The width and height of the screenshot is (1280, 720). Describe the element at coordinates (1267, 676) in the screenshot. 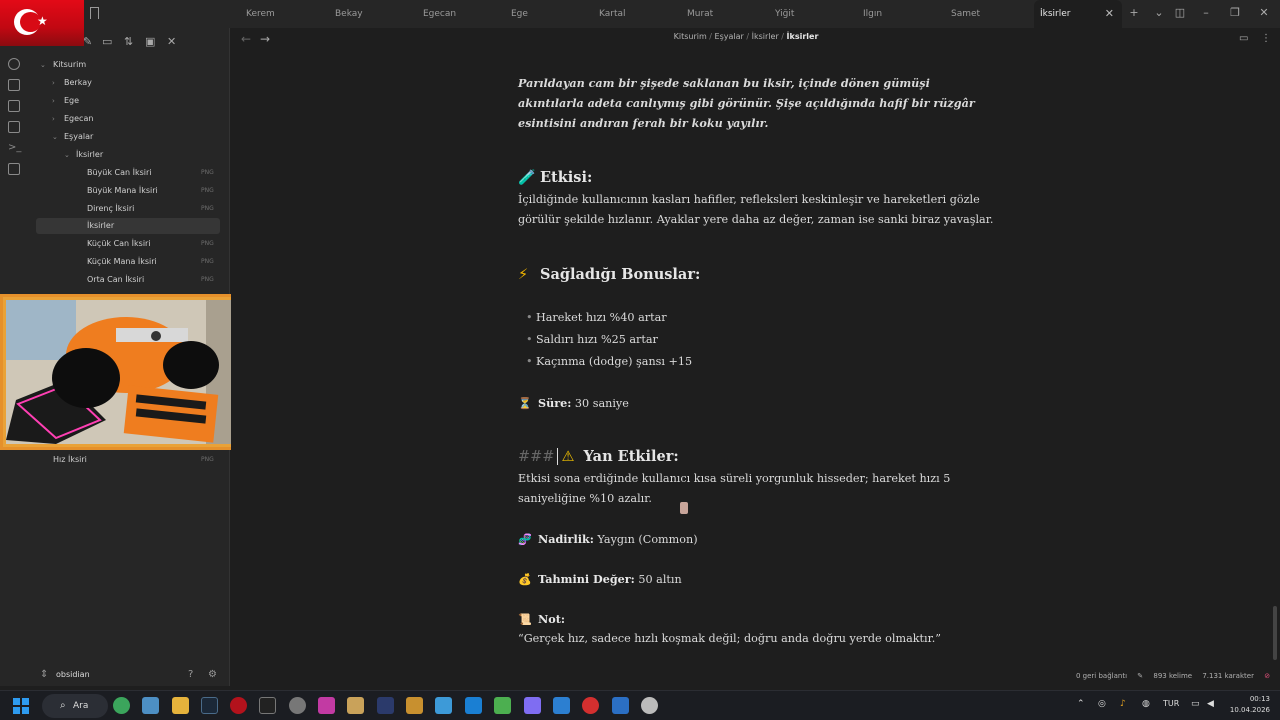

I see `sync-icon: ⊘` at that location.